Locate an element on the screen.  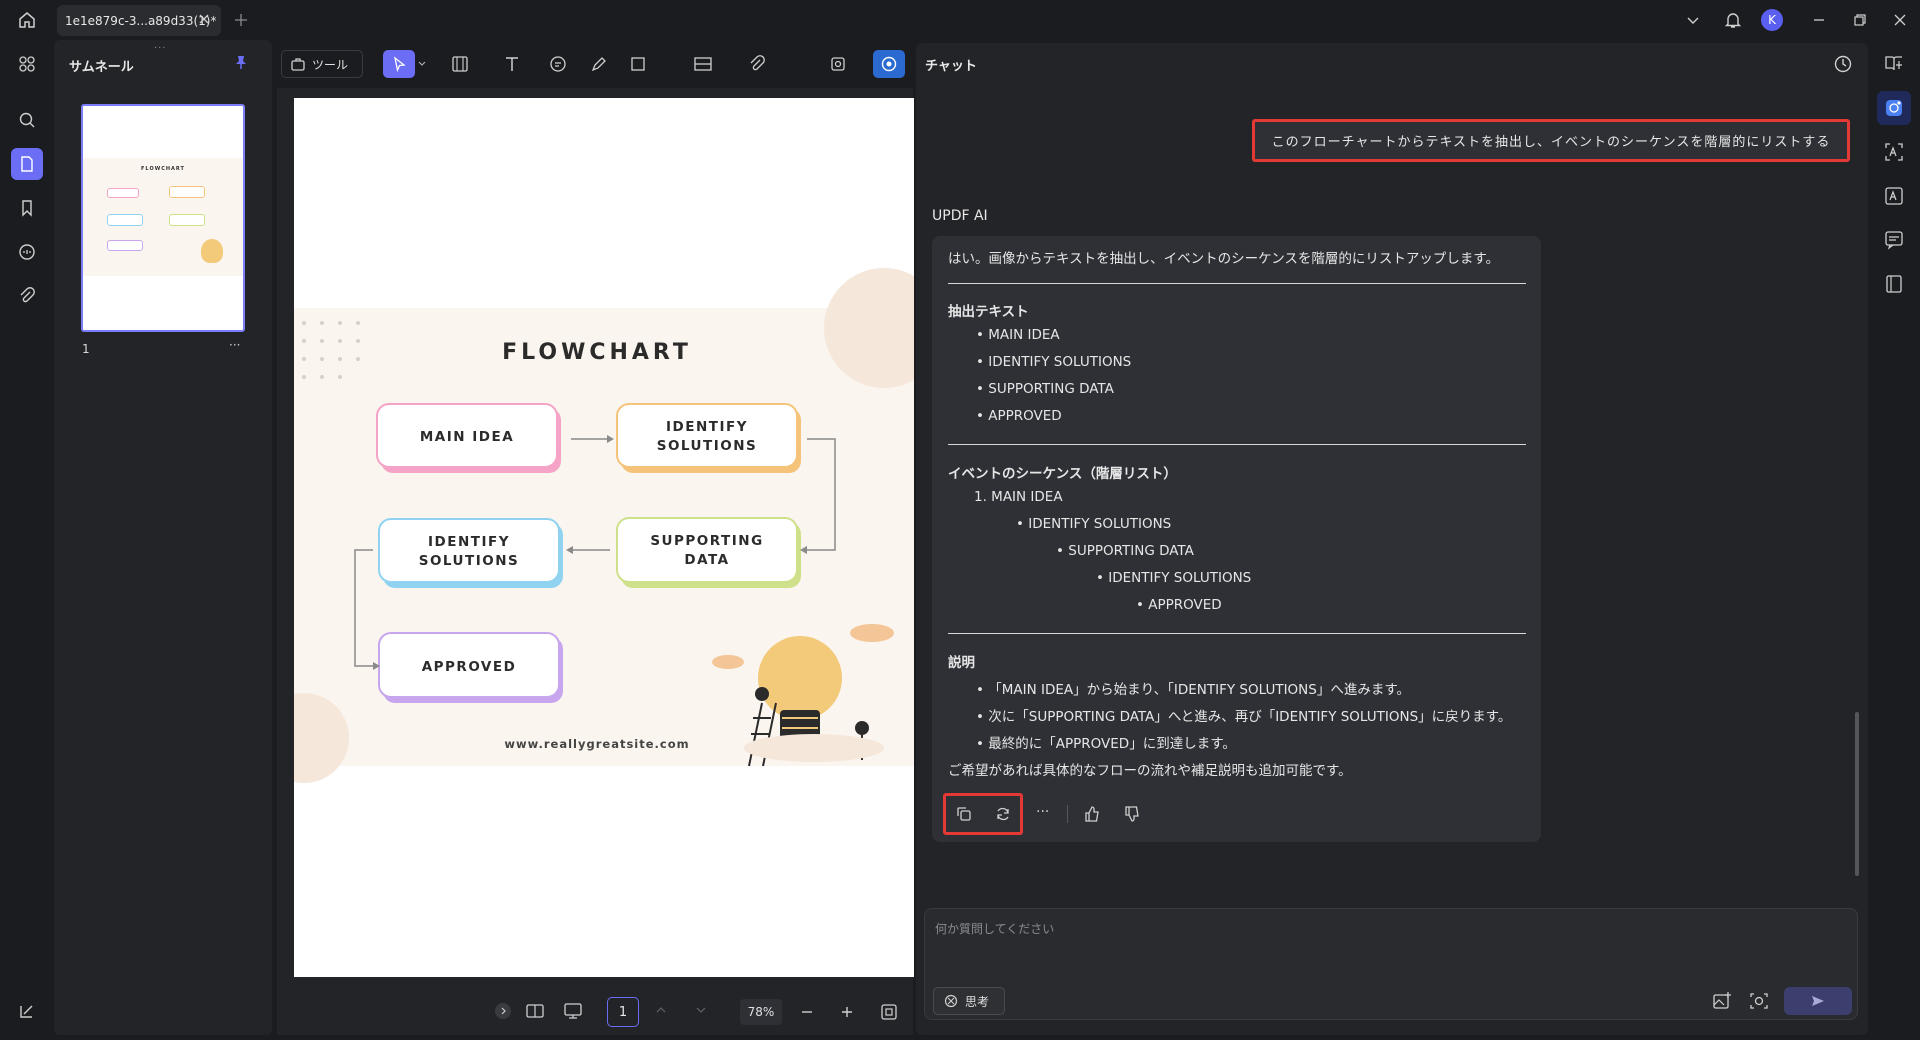
chat-scrollbar is located at coordinates (1857, 794).